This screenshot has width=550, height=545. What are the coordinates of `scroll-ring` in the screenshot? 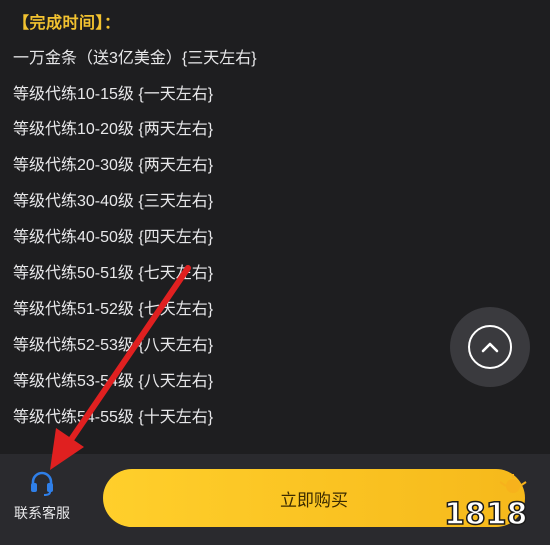 It's located at (490, 347).